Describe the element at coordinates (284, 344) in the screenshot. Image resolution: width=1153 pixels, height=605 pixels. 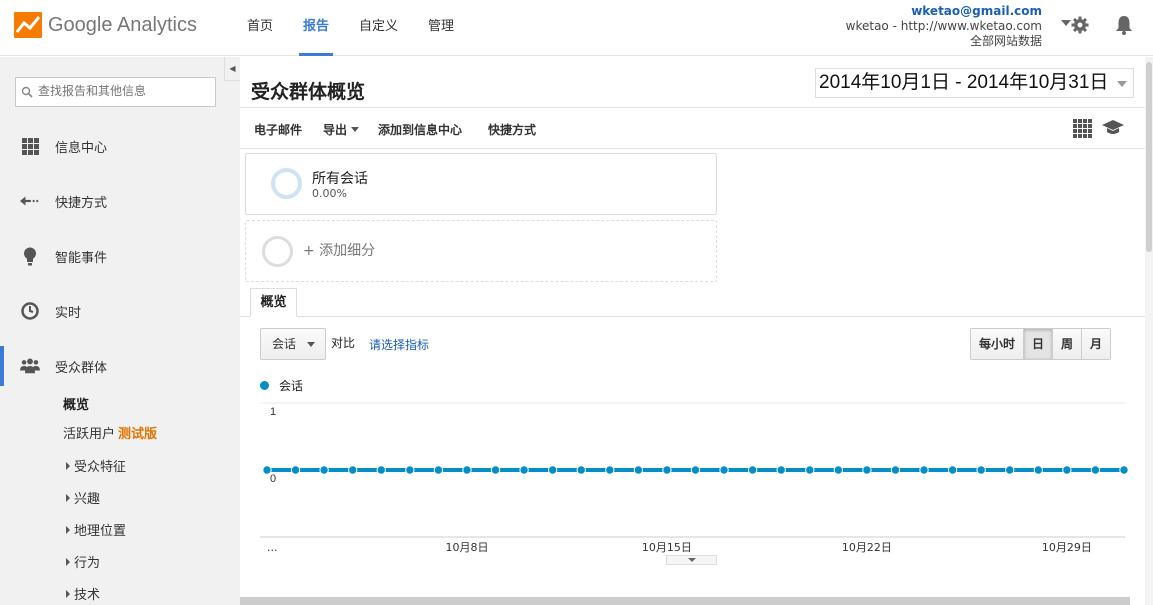
I see `metric-selector-label: 会话` at that location.